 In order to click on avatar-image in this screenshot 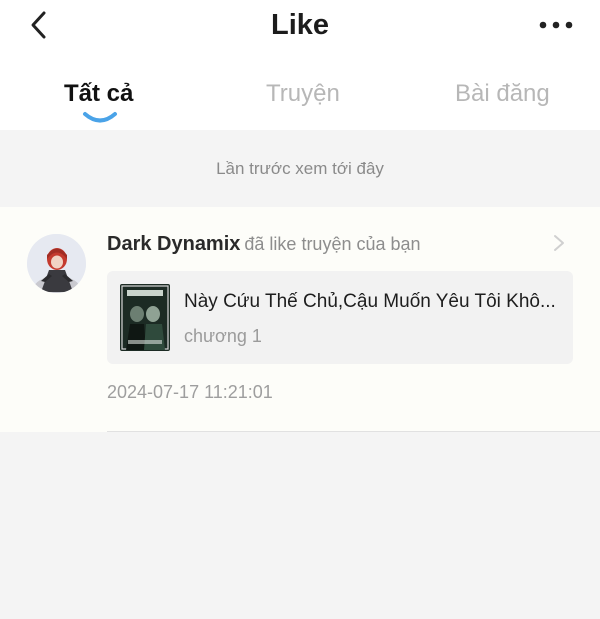, I will do `click(56, 263)`.